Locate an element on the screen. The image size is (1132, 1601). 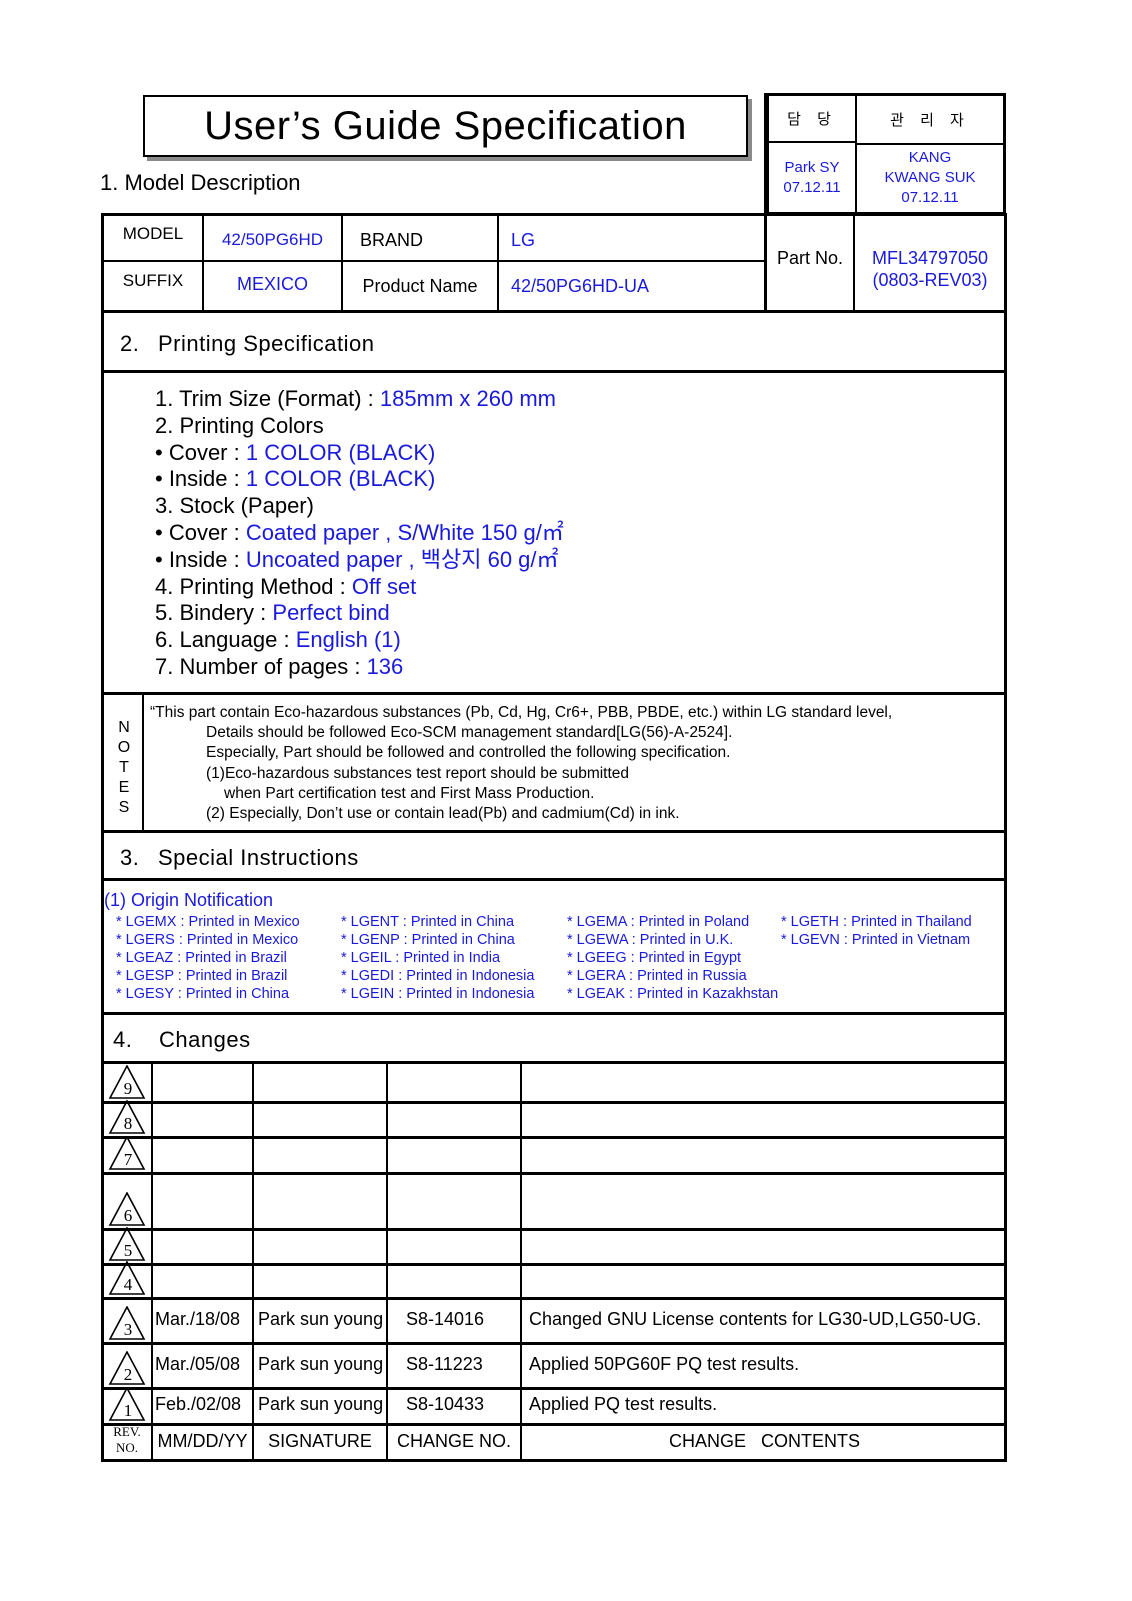
origin-entry: * LGERS : Printed in Mexico is located at coordinates (207, 940).